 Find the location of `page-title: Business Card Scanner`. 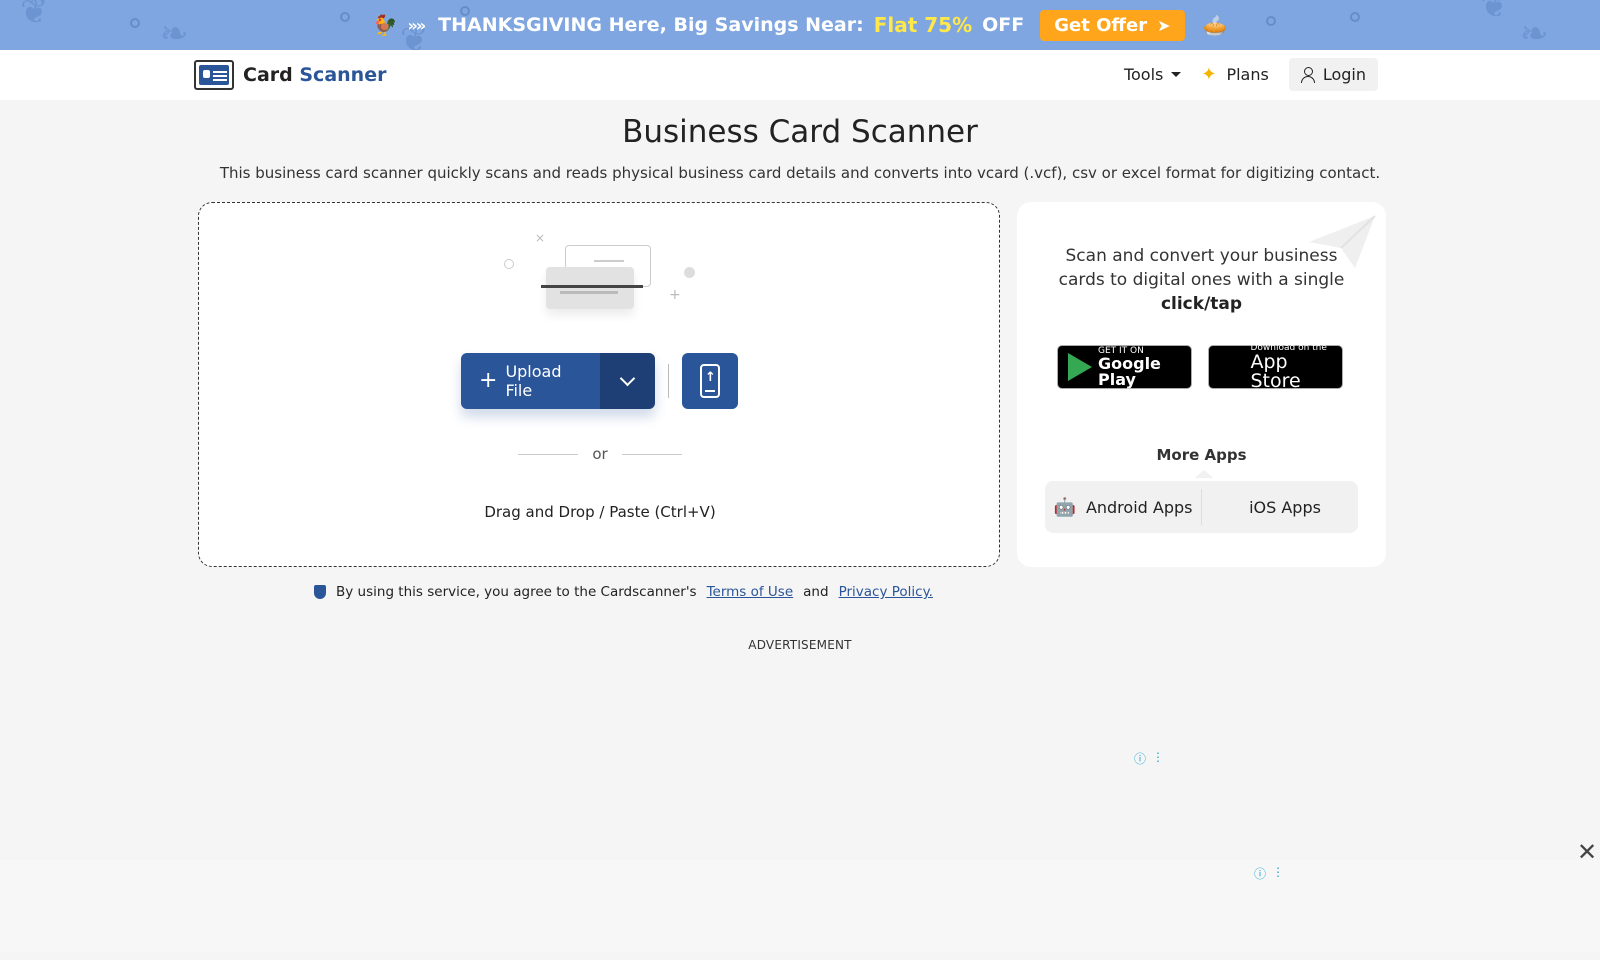

page-title: Business Card Scanner is located at coordinates (800, 132).